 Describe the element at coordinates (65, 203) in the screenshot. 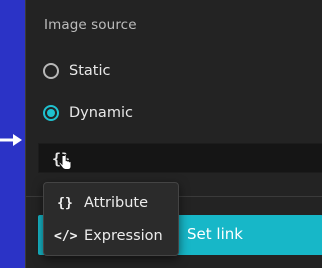

I see `braces-icon: {}` at that location.